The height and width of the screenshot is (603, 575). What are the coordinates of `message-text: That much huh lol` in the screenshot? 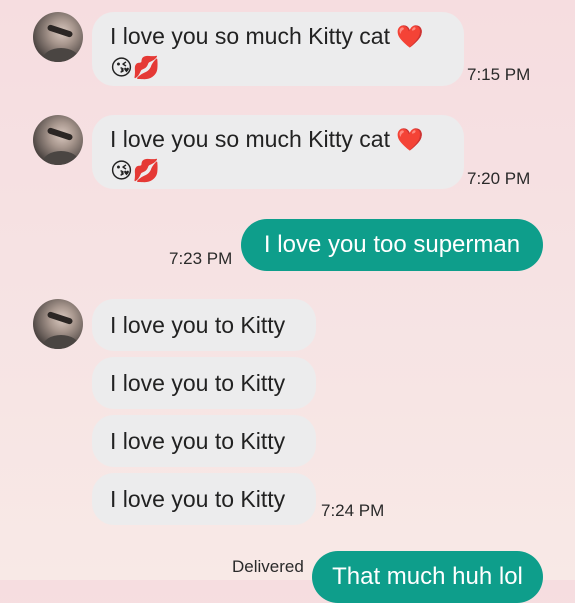 It's located at (427, 576).